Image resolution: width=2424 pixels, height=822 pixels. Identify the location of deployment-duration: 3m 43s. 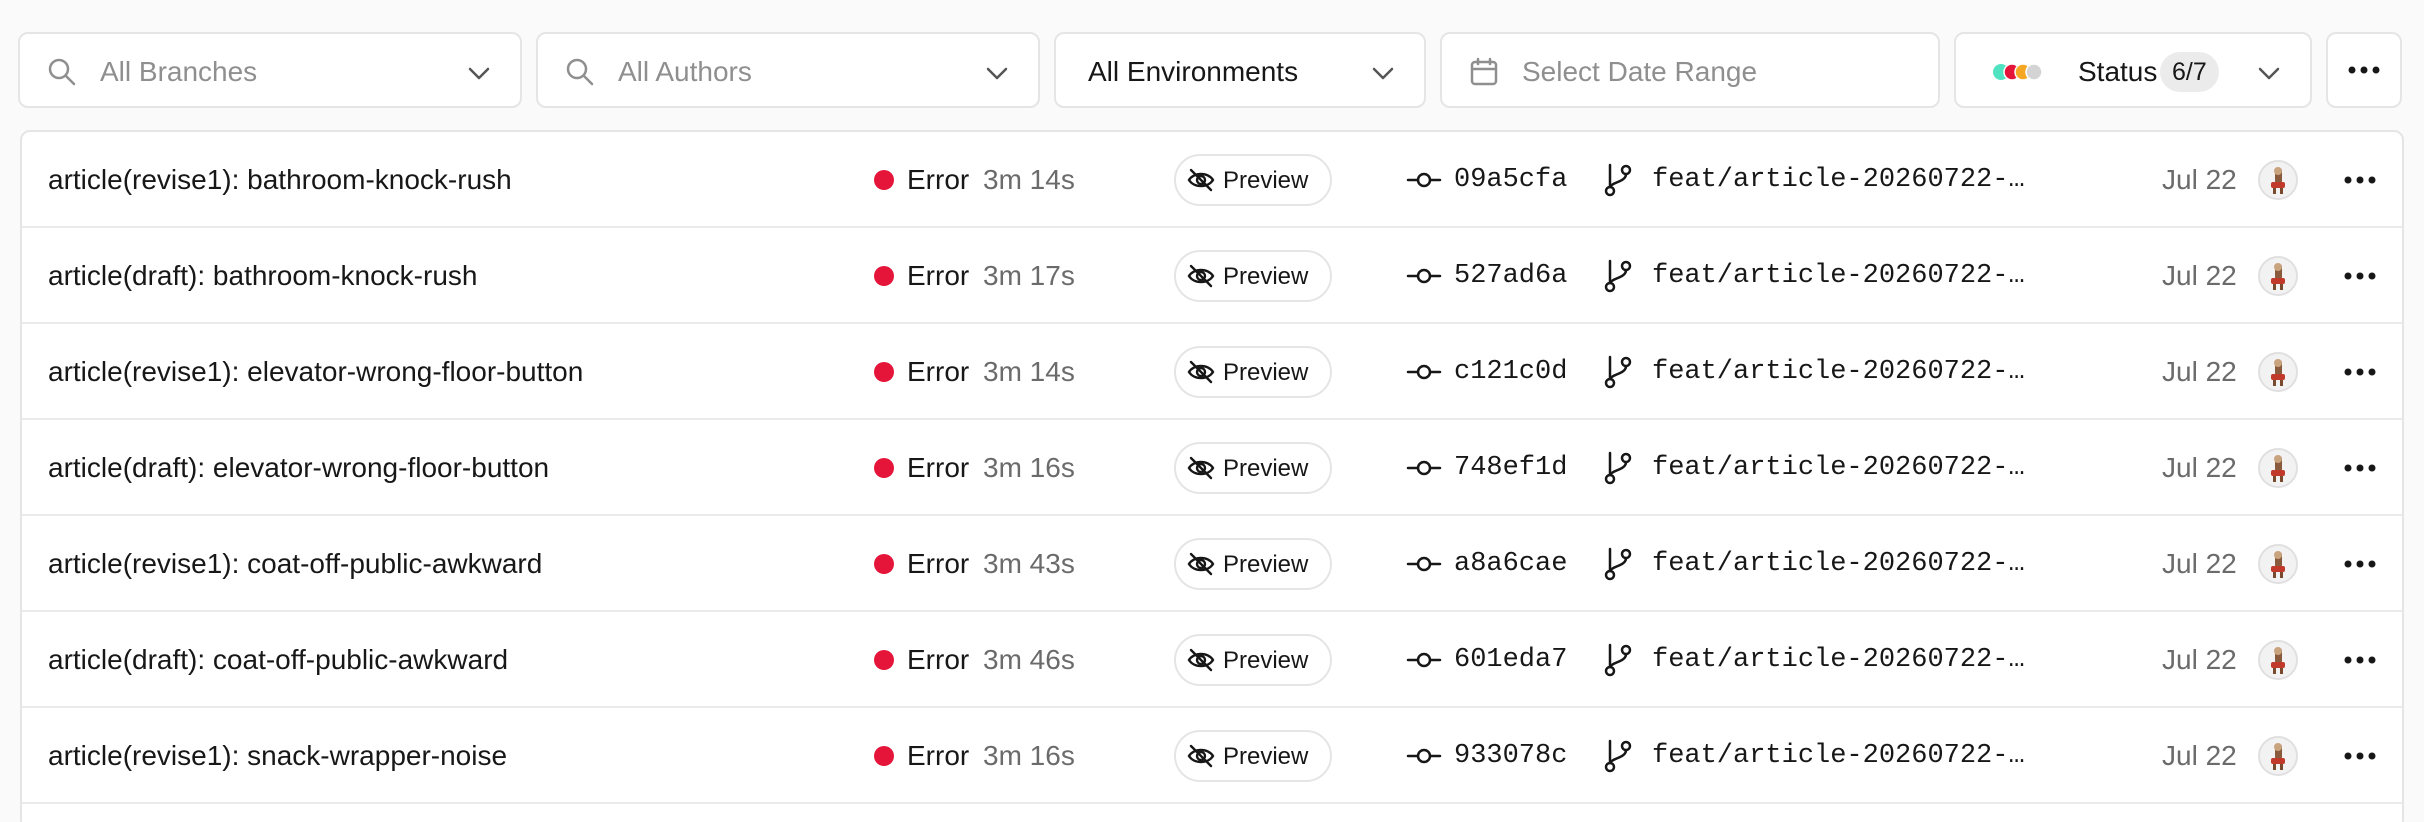
(1029, 563).